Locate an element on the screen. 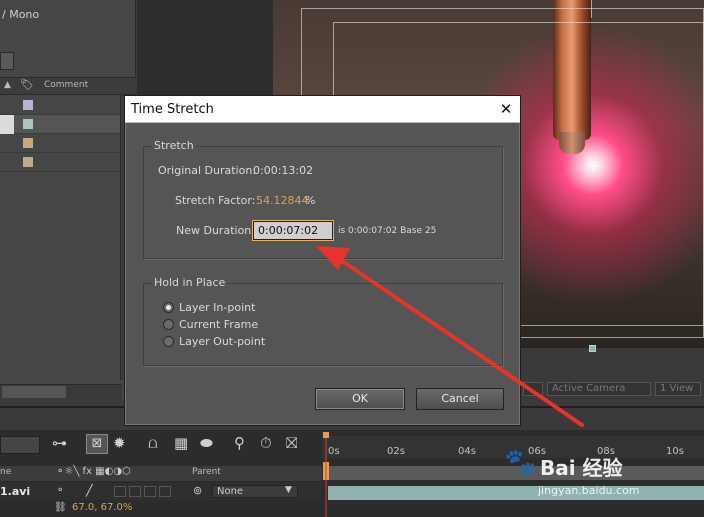  scale-value: 67.0, 67.0% is located at coordinates (102, 507).